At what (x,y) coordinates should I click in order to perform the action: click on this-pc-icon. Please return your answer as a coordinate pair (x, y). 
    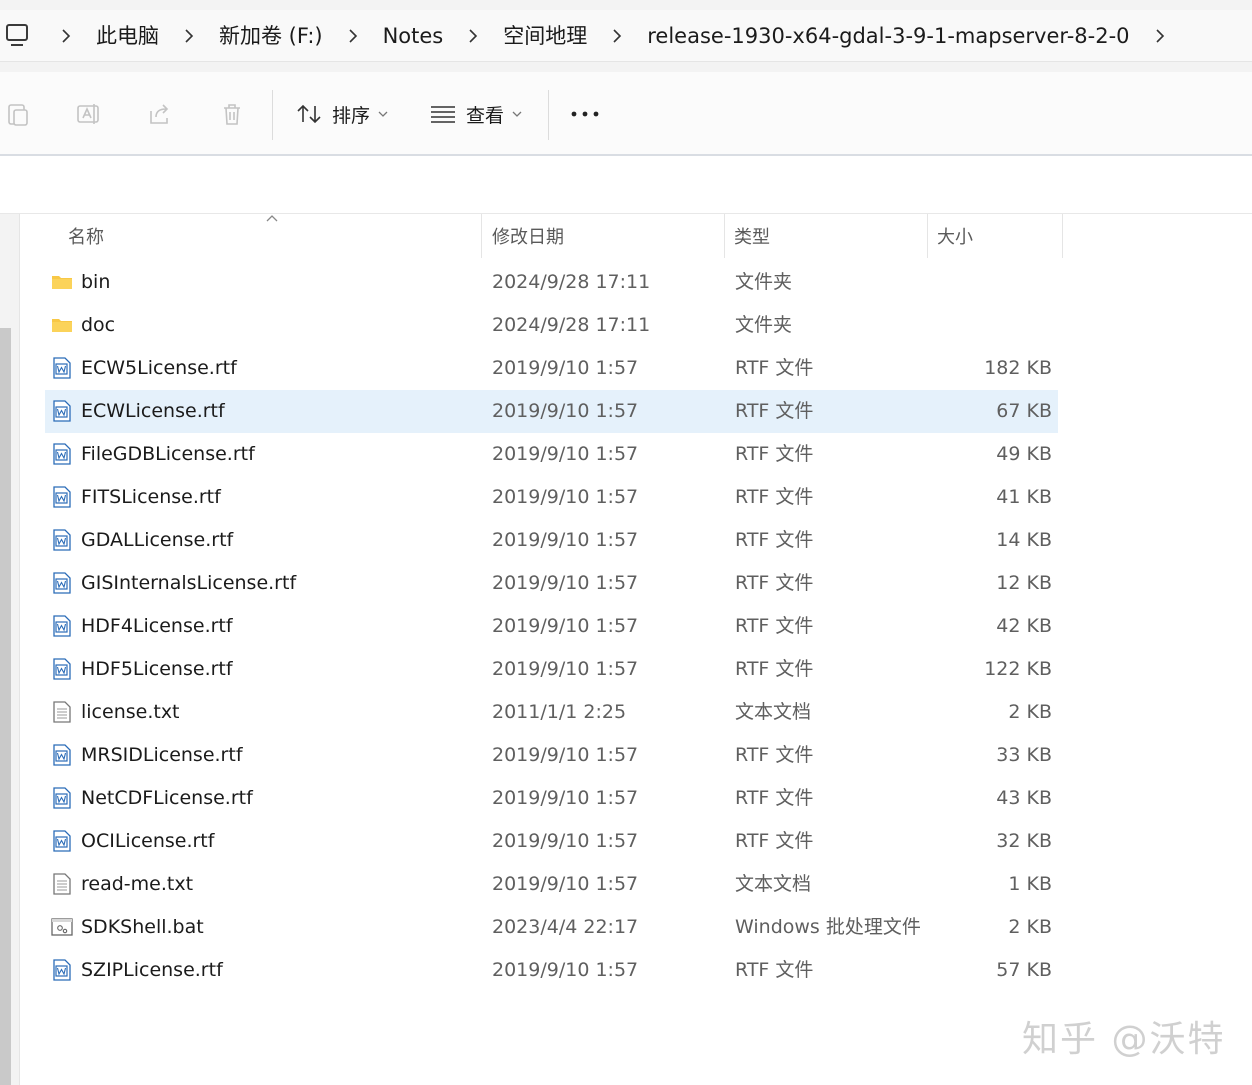
    Looking at the image, I should click on (19, 36).